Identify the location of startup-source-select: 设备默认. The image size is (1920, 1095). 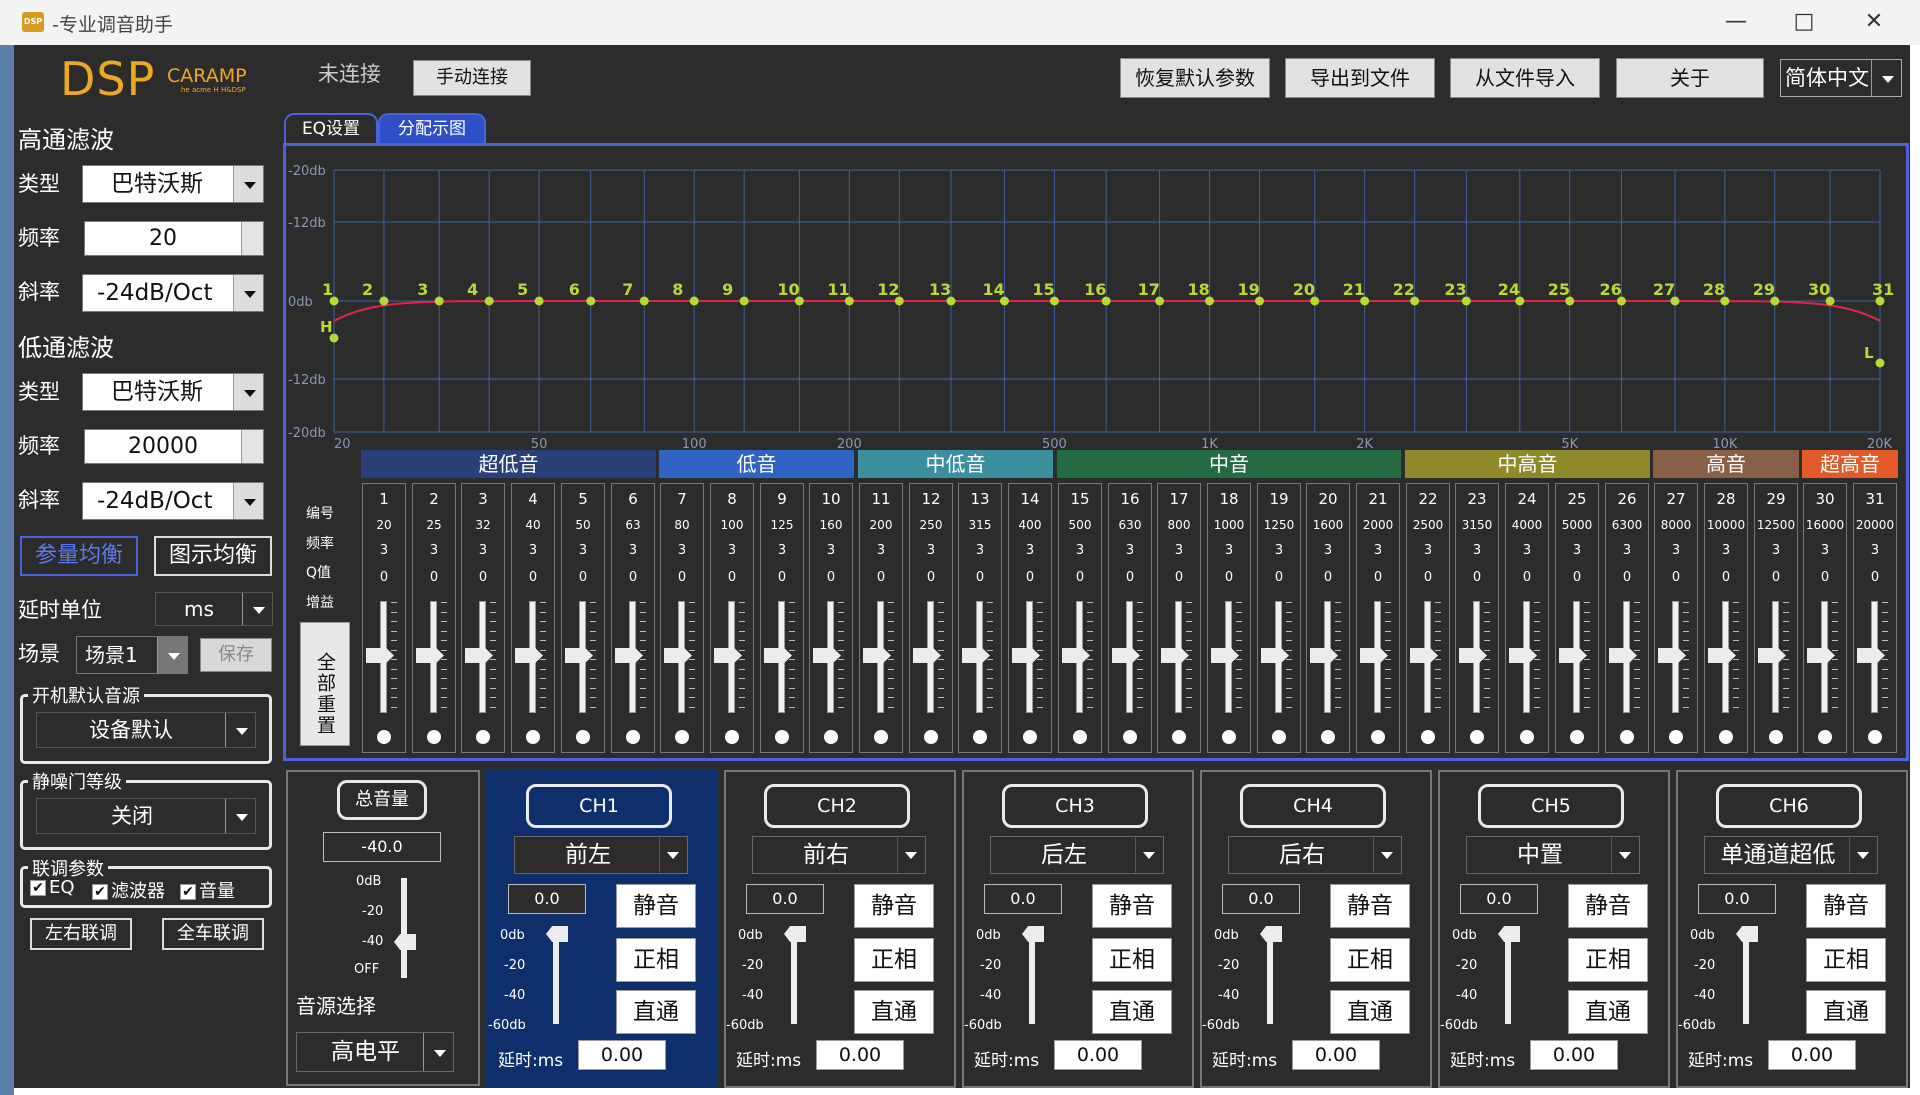
(146, 730).